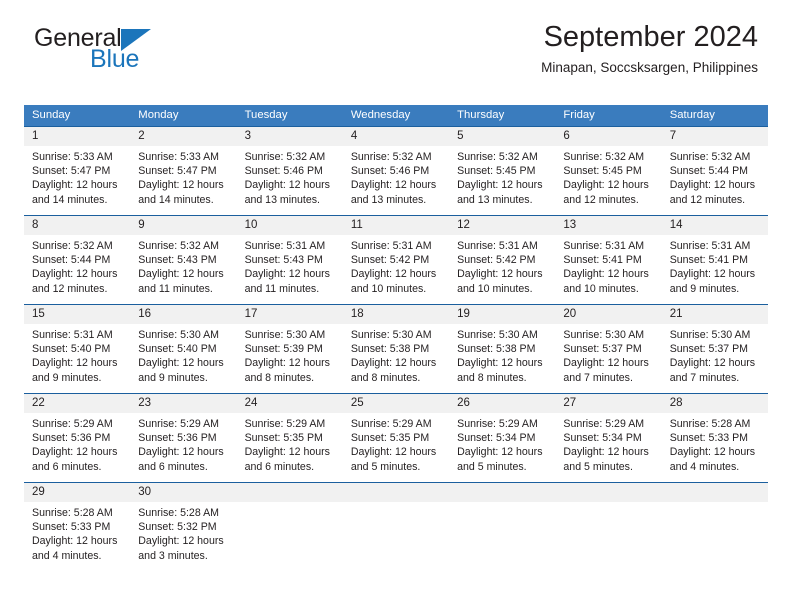 The height and width of the screenshot is (612, 792). I want to click on daylight-text-line2: and 12 minutes., so click(601, 199).